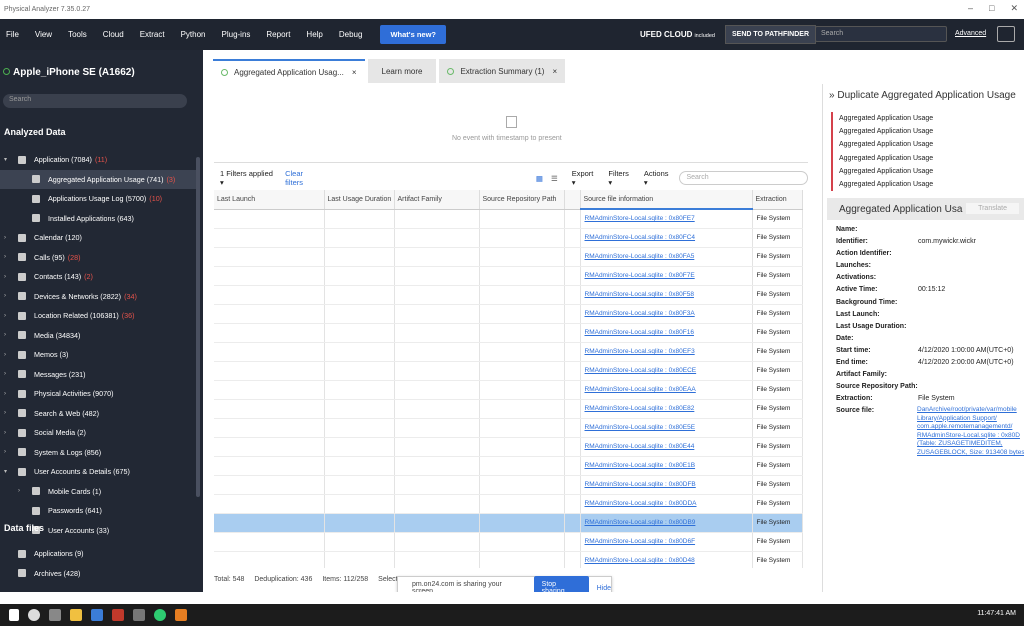  Describe the element at coordinates (100, 316) in the screenshot. I see `sidebar-item: › Location Related (106381) (36)` at that location.